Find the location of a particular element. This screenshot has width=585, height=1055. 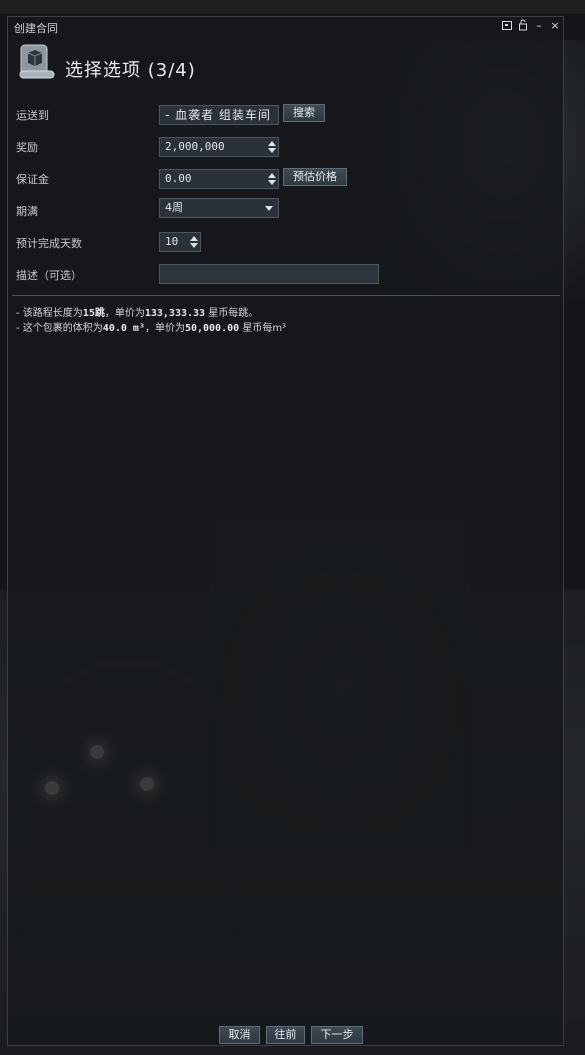

title-bar: 创建合同 – × is located at coordinates (285, 27).